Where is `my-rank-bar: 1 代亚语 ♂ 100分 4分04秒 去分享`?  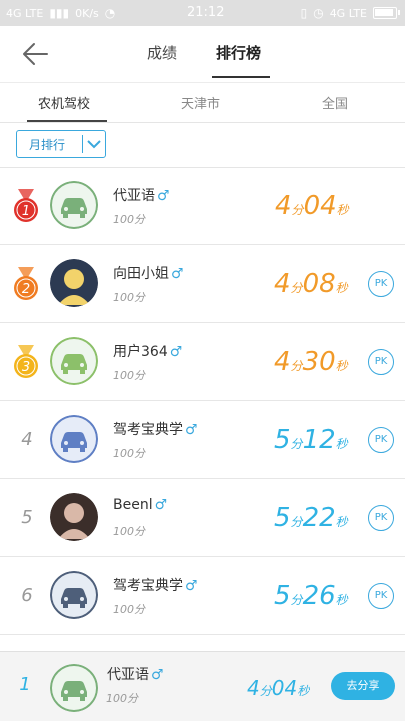
my-rank-bar: 1 代亚语 ♂ 100分 4分04秒 去分享 is located at coordinates (202, 686).